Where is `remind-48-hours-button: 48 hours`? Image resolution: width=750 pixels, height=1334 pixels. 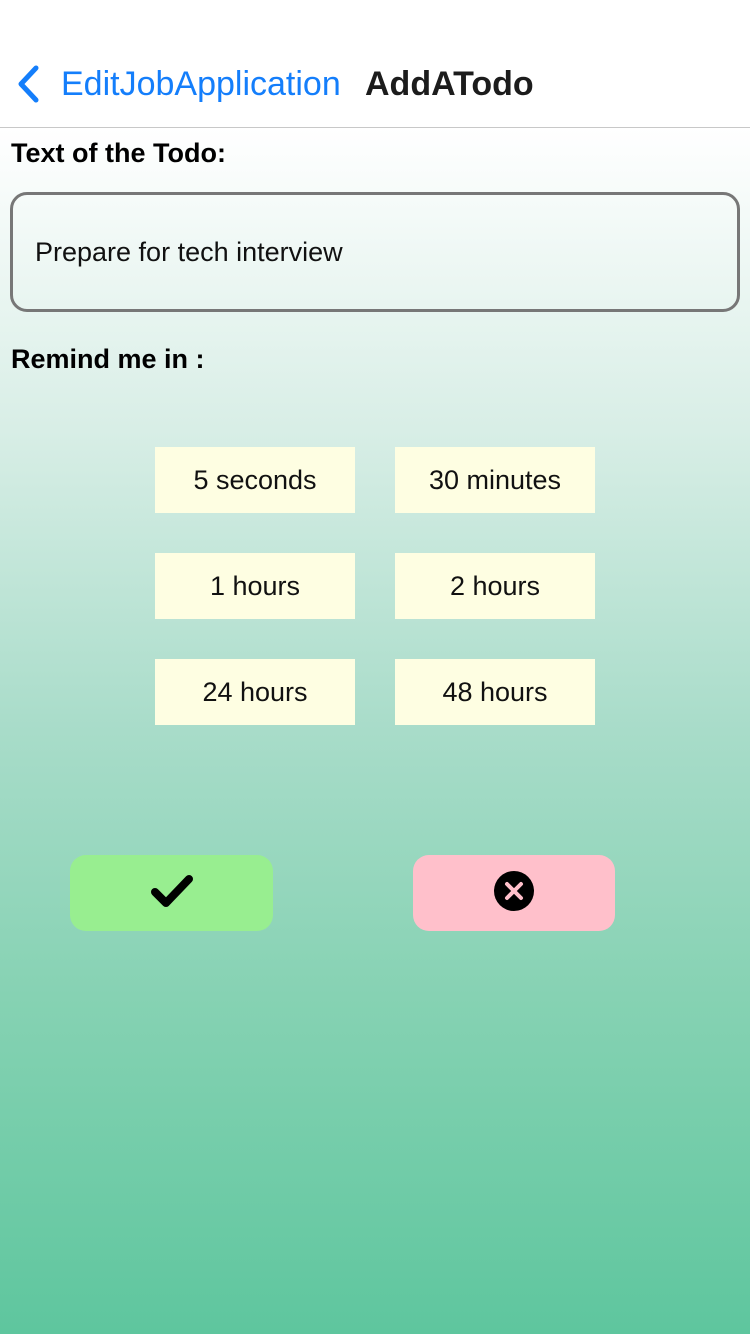
remind-48-hours-button: 48 hours is located at coordinates (495, 692).